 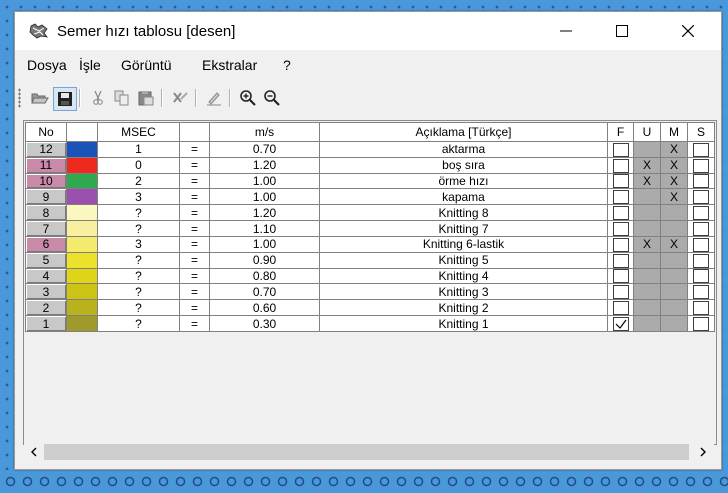 I want to click on col-header-f: F, so click(x=620, y=132).